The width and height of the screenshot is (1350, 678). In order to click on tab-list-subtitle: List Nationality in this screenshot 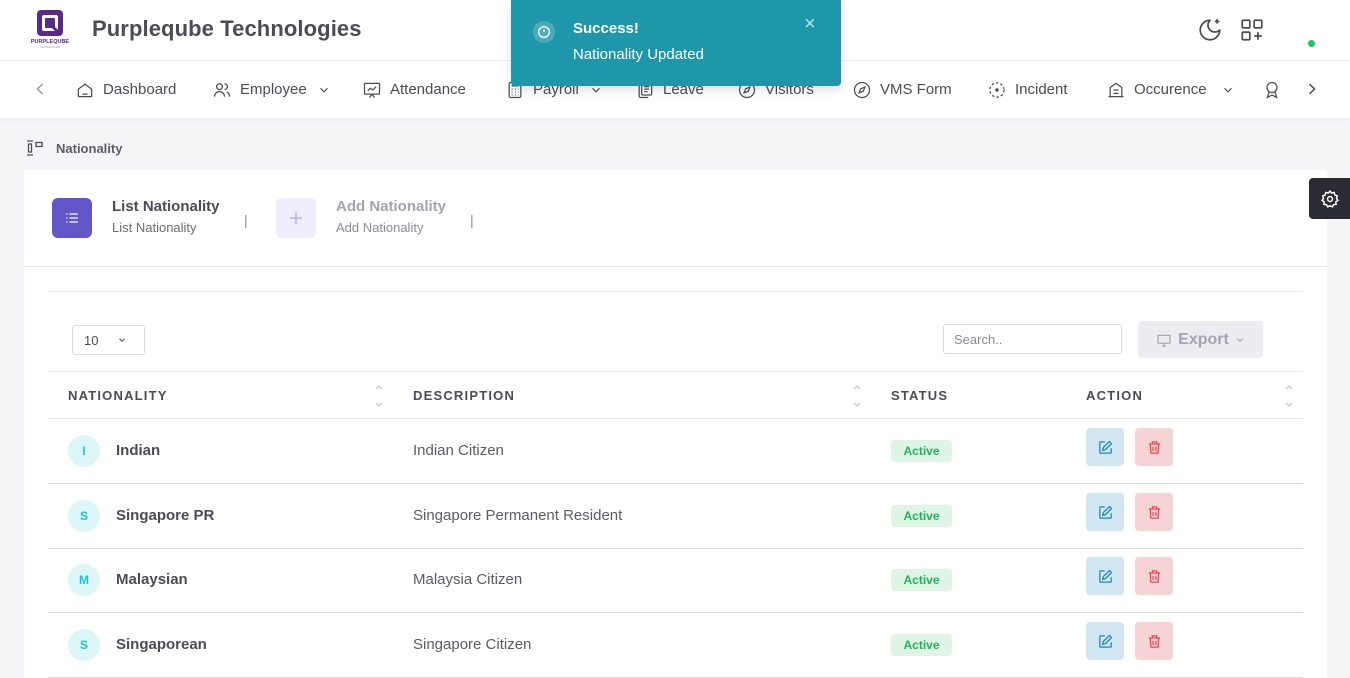, I will do `click(154, 227)`.